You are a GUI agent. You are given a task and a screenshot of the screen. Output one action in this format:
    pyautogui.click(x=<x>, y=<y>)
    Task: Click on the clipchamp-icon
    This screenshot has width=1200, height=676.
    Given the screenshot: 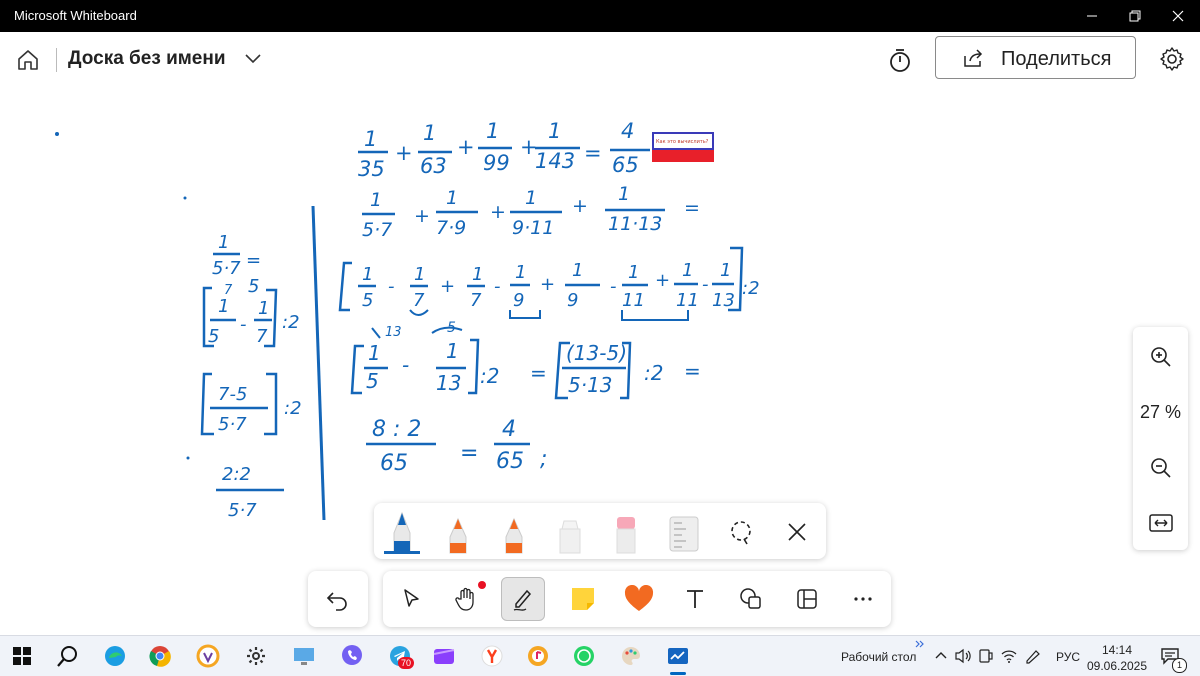 What is the action you would take?
    pyautogui.click(x=444, y=656)
    